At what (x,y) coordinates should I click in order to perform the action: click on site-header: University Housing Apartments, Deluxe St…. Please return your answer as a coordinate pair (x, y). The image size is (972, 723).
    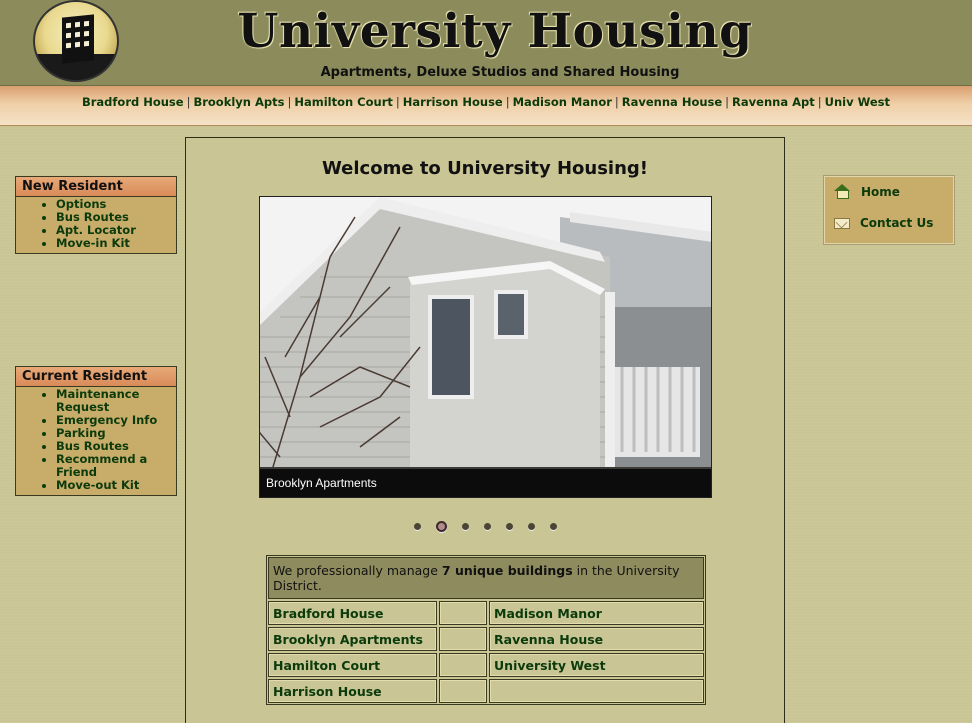
    Looking at the image, I should click on (486, 43).